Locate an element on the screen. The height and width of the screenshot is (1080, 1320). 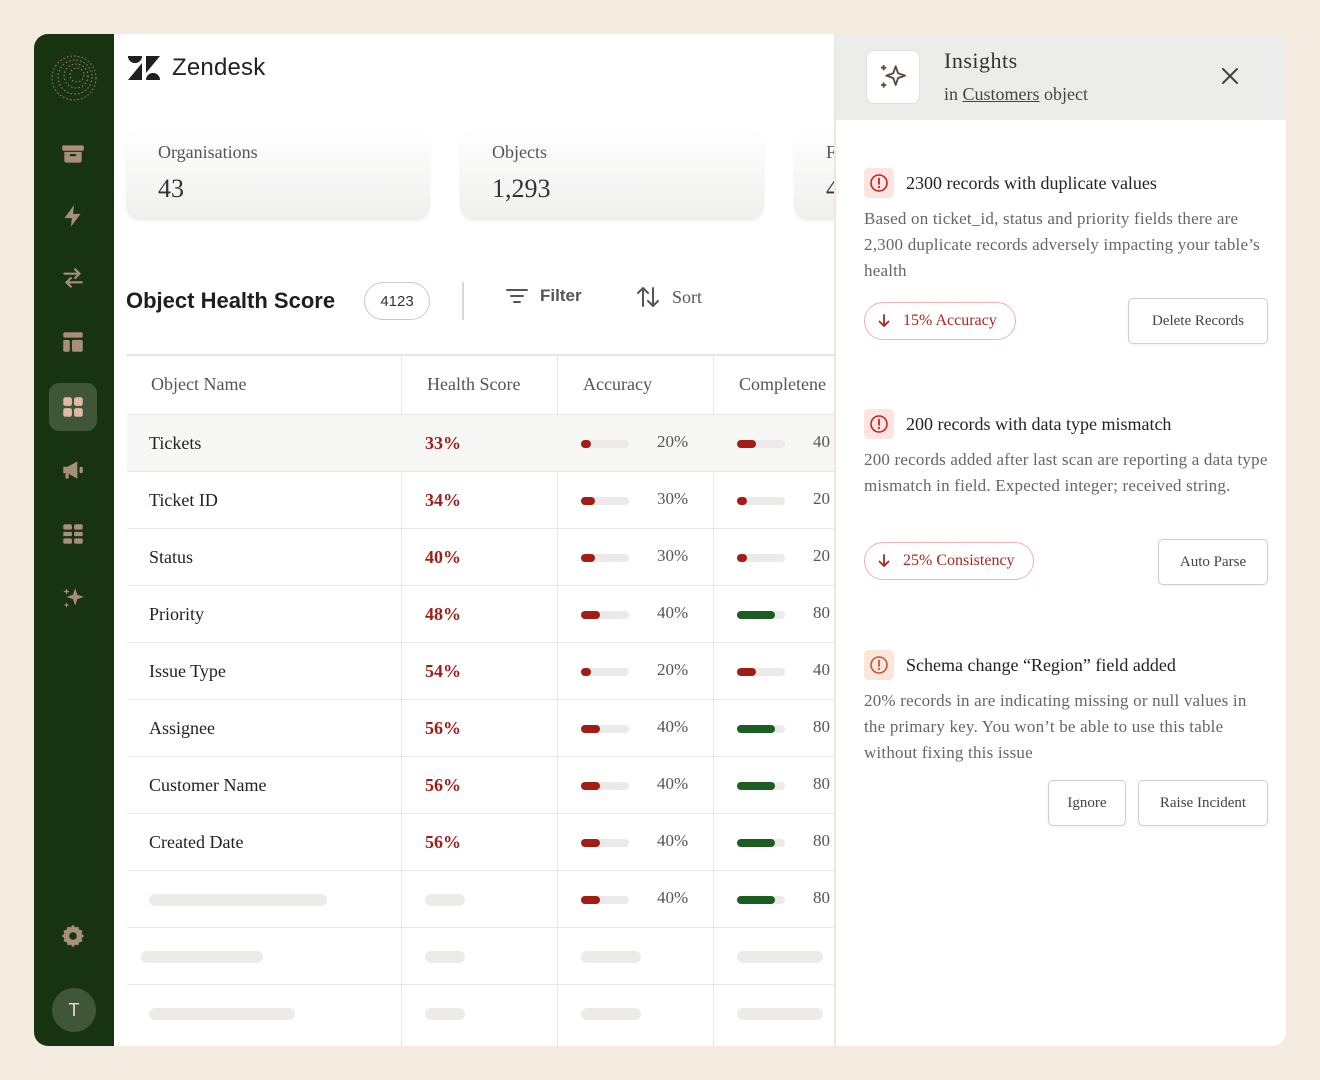
stat-label: Organisations is located at coordinates (208, 152).